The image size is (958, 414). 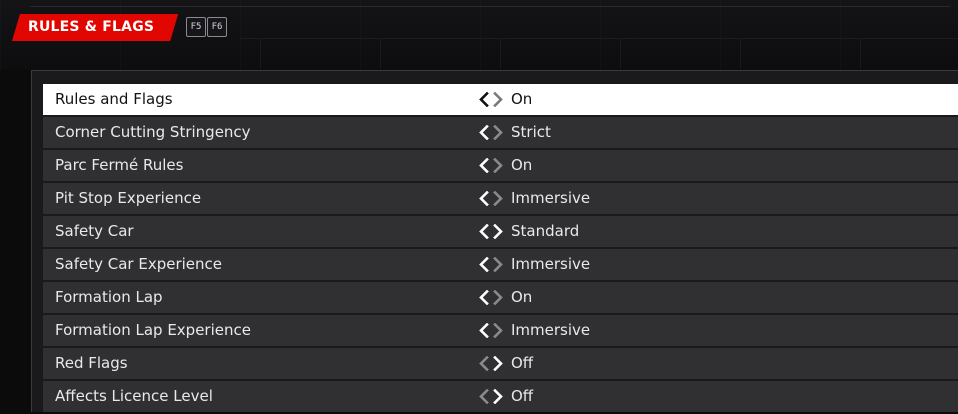 What do you see at coordinates (138, 264) in the screenshot?
I see `setting-label: Safety Car Experience` at bounding box center [138, 264].